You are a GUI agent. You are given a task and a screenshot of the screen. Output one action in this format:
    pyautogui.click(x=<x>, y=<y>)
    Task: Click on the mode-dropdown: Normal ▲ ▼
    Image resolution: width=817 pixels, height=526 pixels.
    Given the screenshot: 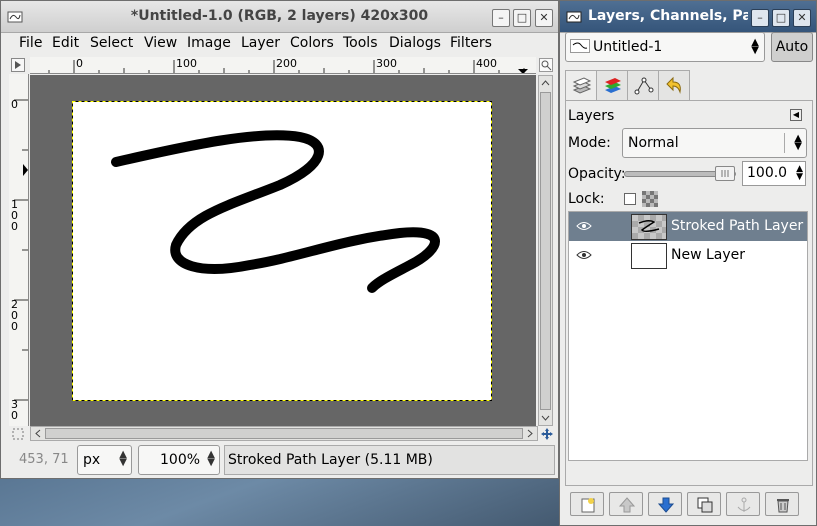 What is the action you would take?
    pyautogui.click(x=714, y=143)
    